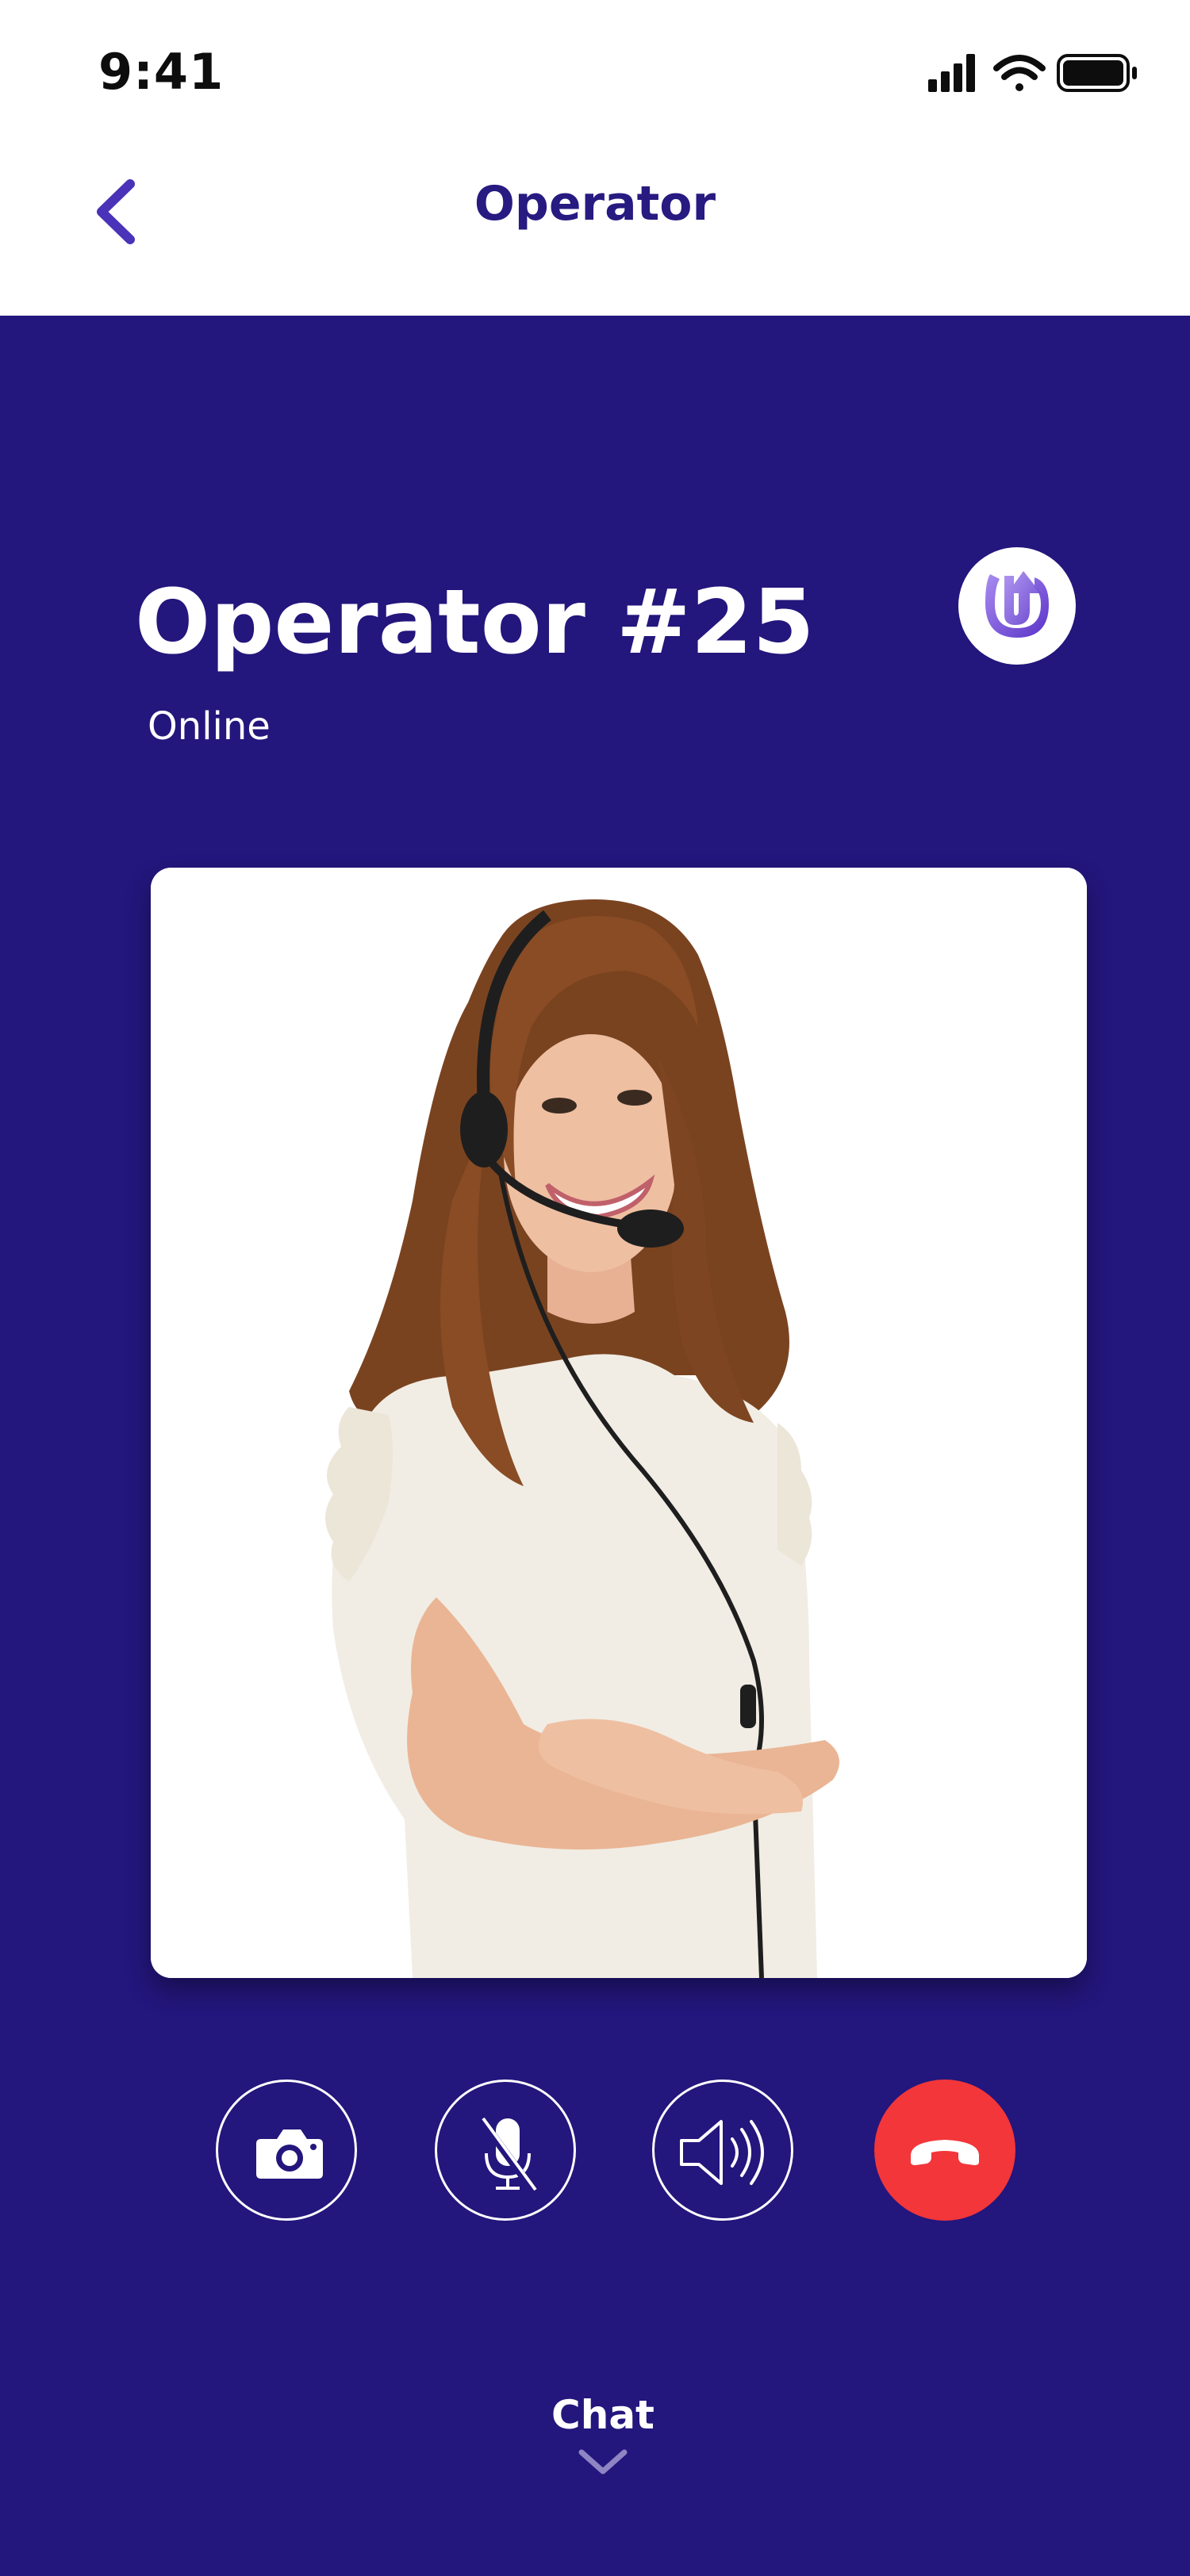 The width and height of the screenshot is (1190, 2576). Describe the element at coordinates (603, 2462) in the screenshot. I see `chevron-down-icon` at that location.